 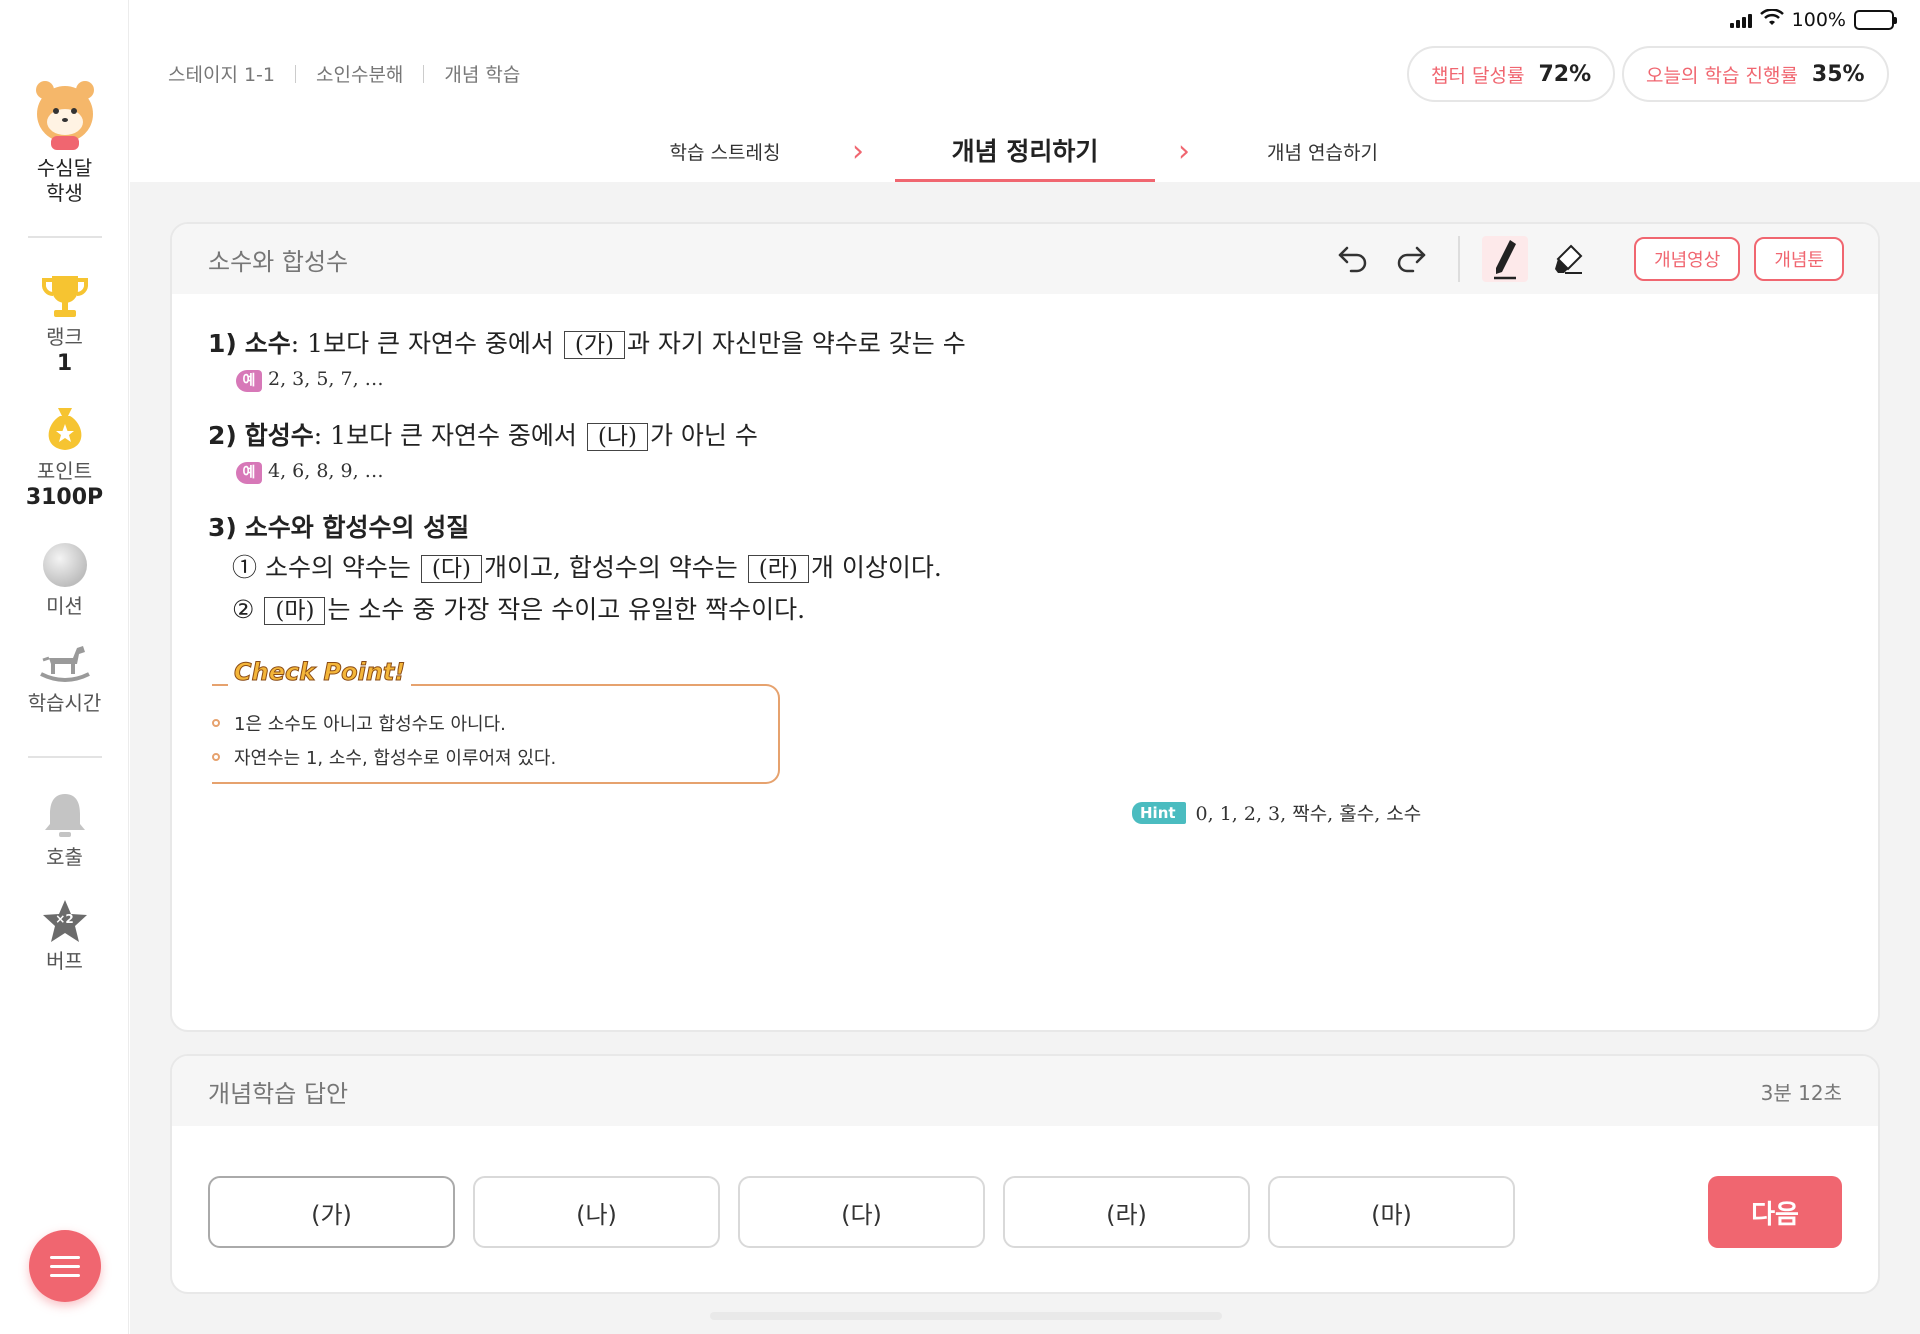 What do you see at coordinates (1459, 259) in the screenshot?
I see `toolbar-divider` at bounding box center [1459, 259].